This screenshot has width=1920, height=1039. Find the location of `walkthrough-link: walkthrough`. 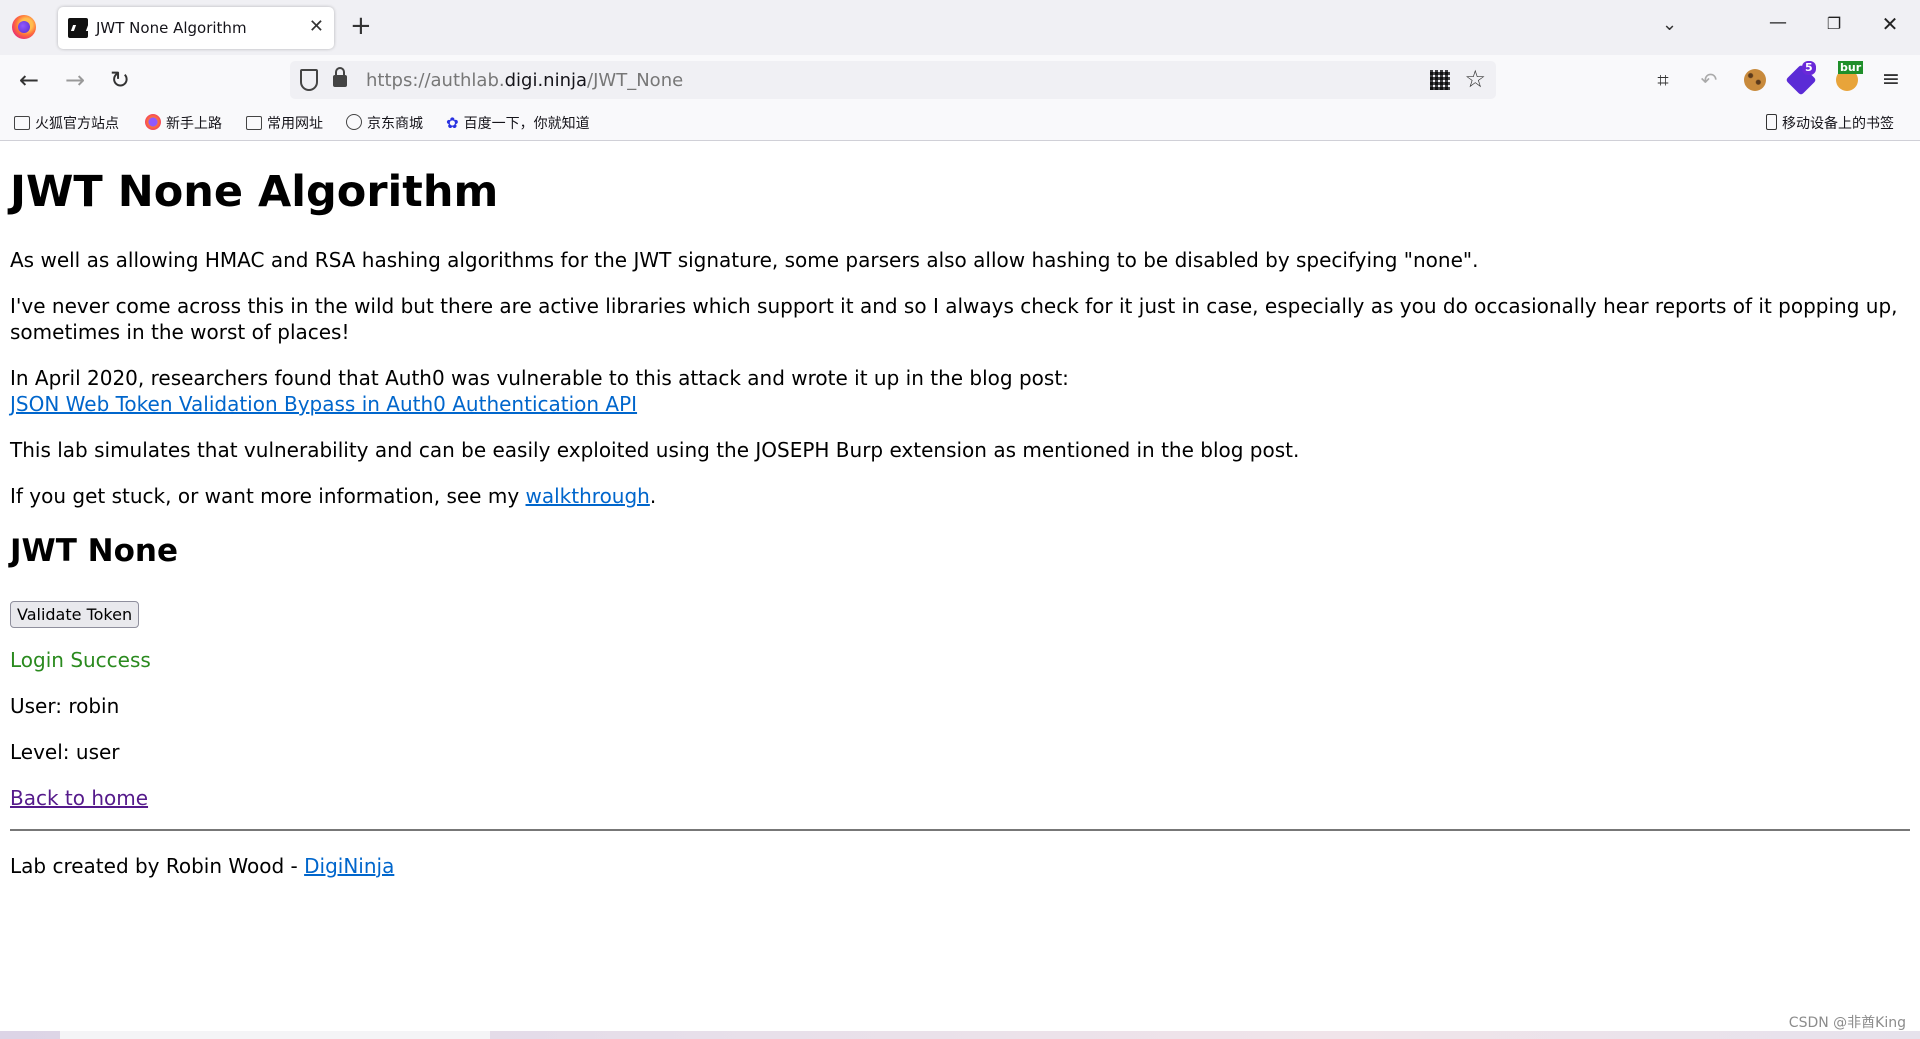

walkthrough-link: walkthrough is located at coordinates (588, 496).